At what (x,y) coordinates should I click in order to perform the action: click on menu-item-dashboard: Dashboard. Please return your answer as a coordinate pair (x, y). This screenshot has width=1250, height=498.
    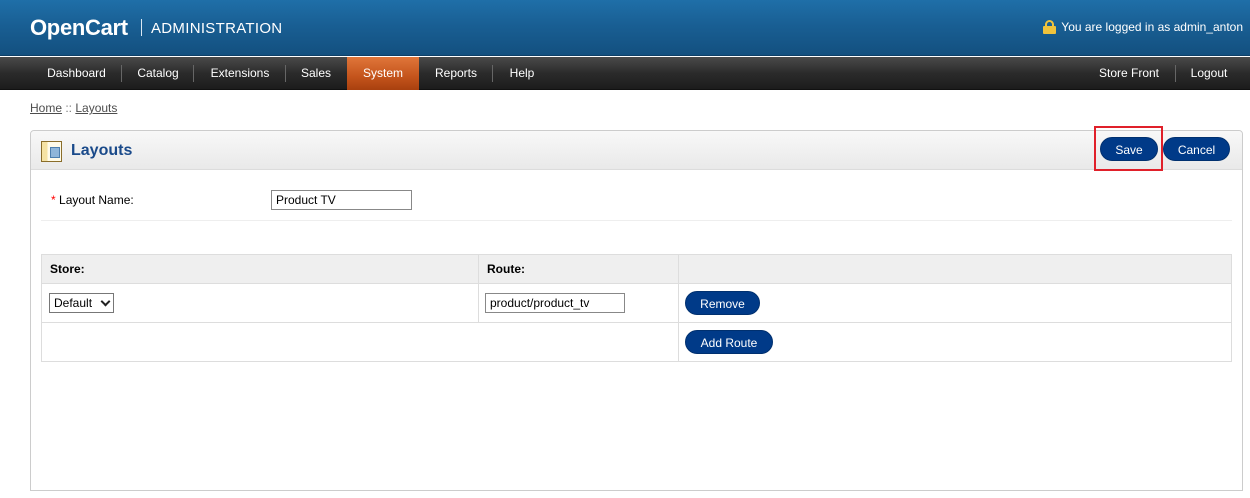
    Looking at the image, I should click on (76, 73).